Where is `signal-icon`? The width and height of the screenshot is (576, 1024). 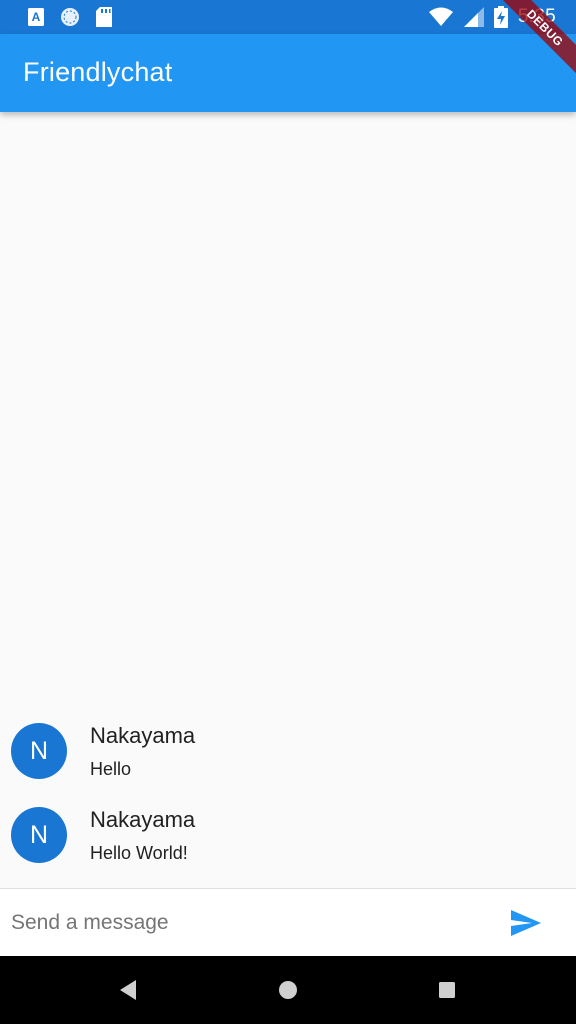
signal-icon is located at coordinates (473, 17).